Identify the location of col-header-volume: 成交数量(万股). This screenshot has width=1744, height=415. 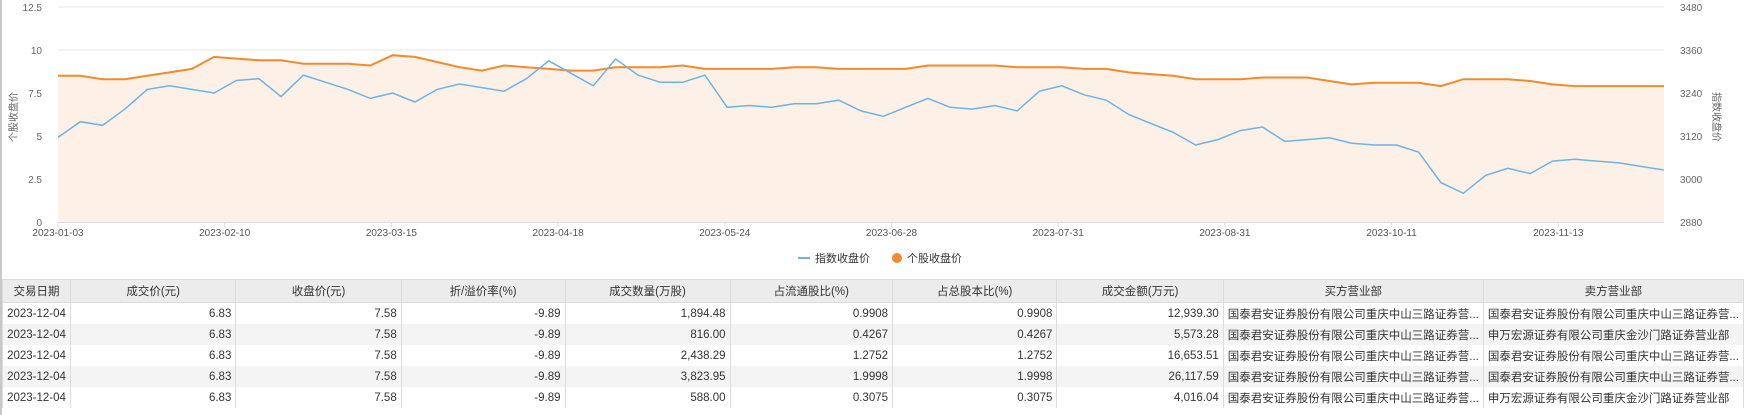
(647, 291).